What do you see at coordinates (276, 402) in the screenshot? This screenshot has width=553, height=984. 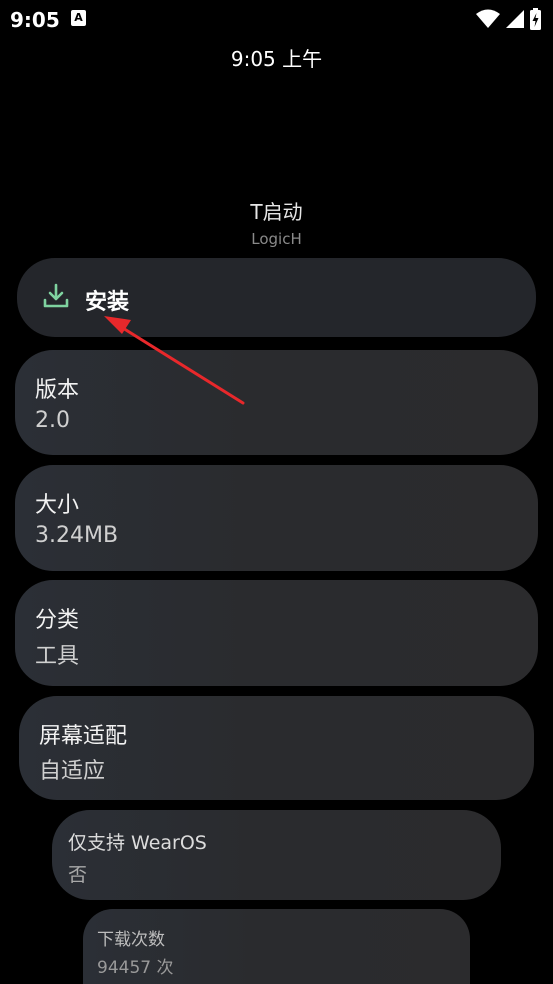 I see `detail-version: 版本 2.0` at bounding box center [276, 402].